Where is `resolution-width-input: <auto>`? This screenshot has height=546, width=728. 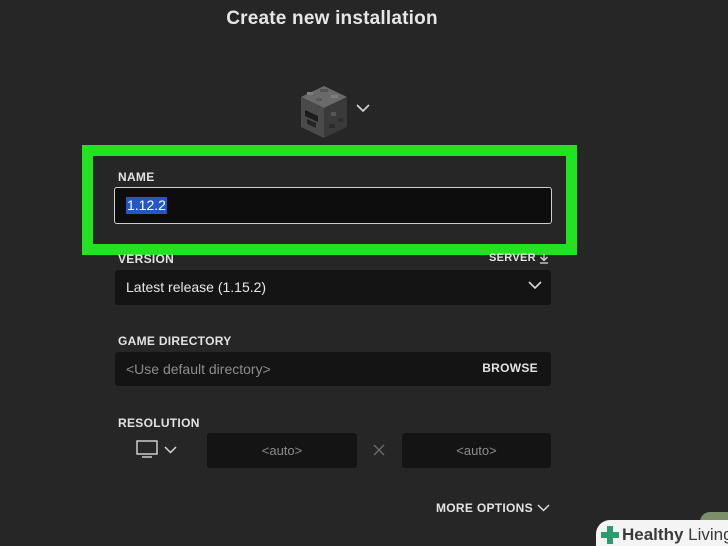 resolution-width-input: <auto> is located at coordinates (282, 450).